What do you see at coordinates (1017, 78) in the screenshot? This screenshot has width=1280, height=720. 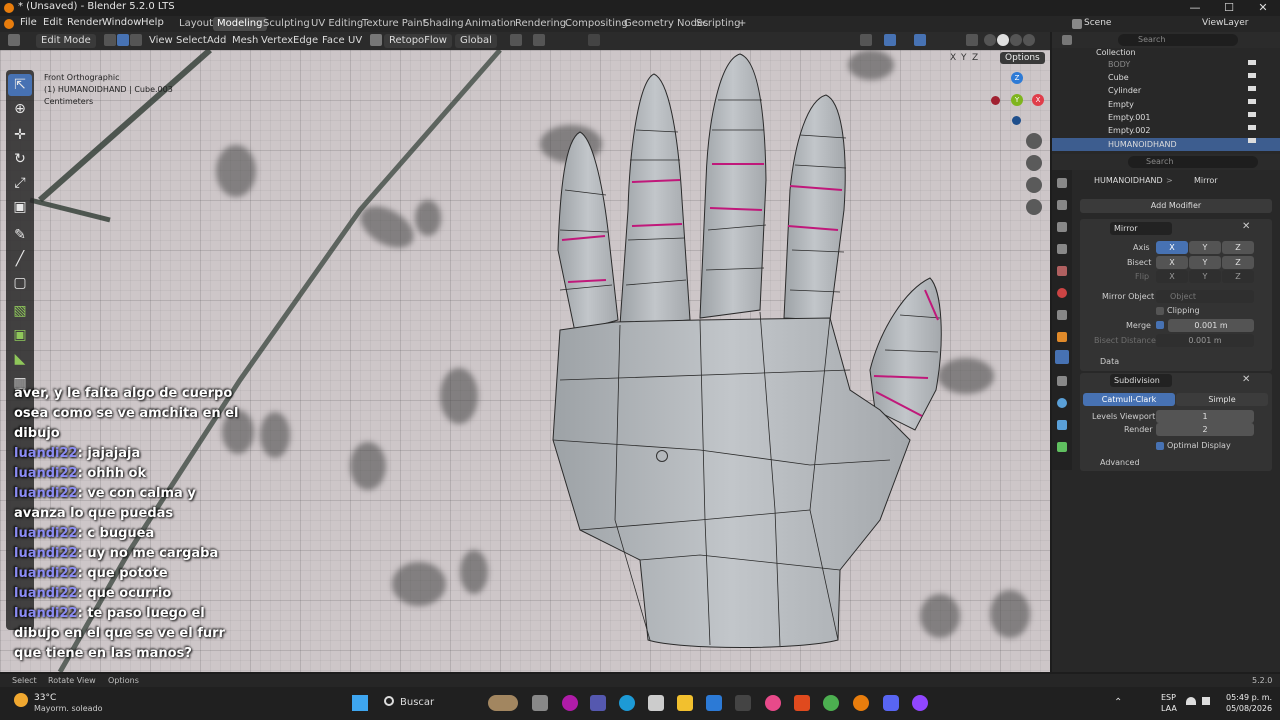 I see `gizmo-z-icon: Z` at bounding box center [1017, 78].